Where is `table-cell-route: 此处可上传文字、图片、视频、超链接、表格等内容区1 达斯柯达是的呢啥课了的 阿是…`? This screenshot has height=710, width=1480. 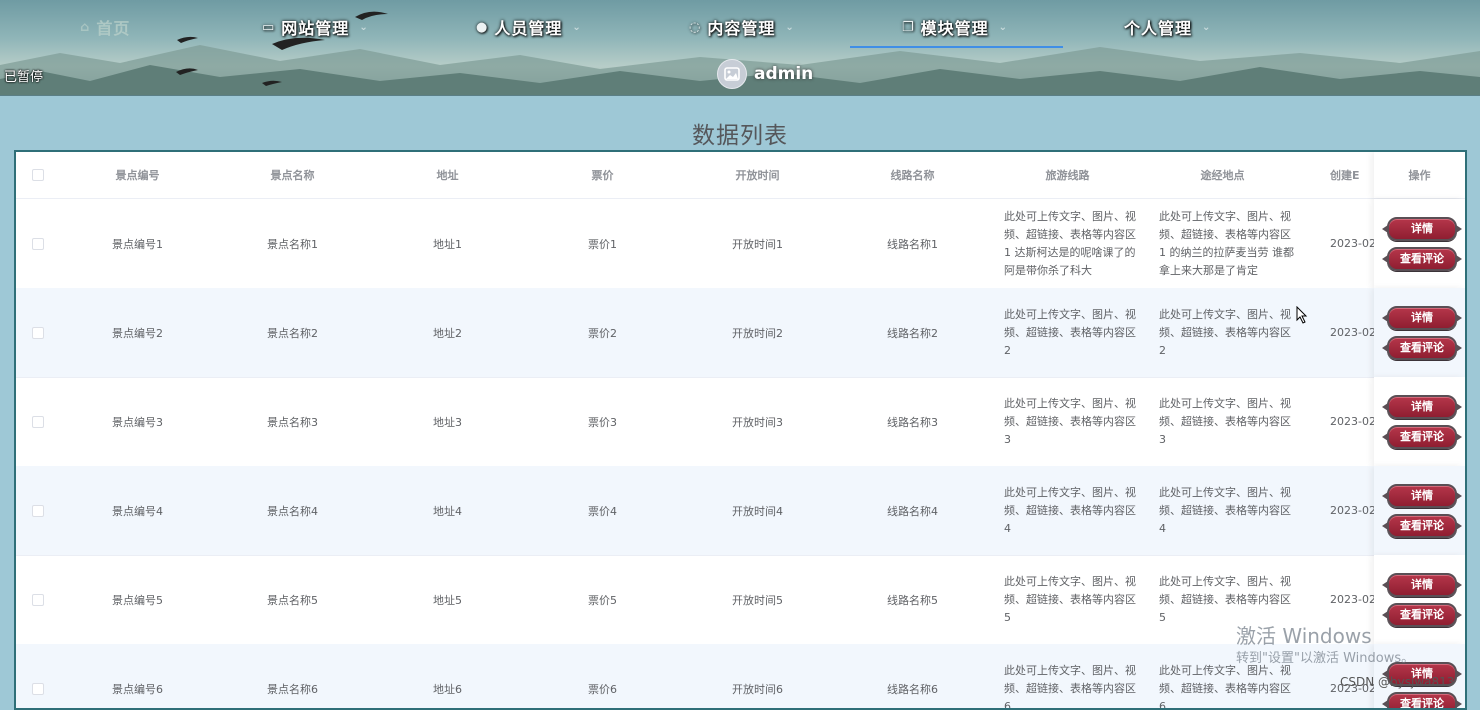 table-cell-route: 此处可上传文字、图片、视频、超链接、表格等内容区1 达斯柯达是的呢啥课了的 阿是… is located at coordinates (1070, 243).